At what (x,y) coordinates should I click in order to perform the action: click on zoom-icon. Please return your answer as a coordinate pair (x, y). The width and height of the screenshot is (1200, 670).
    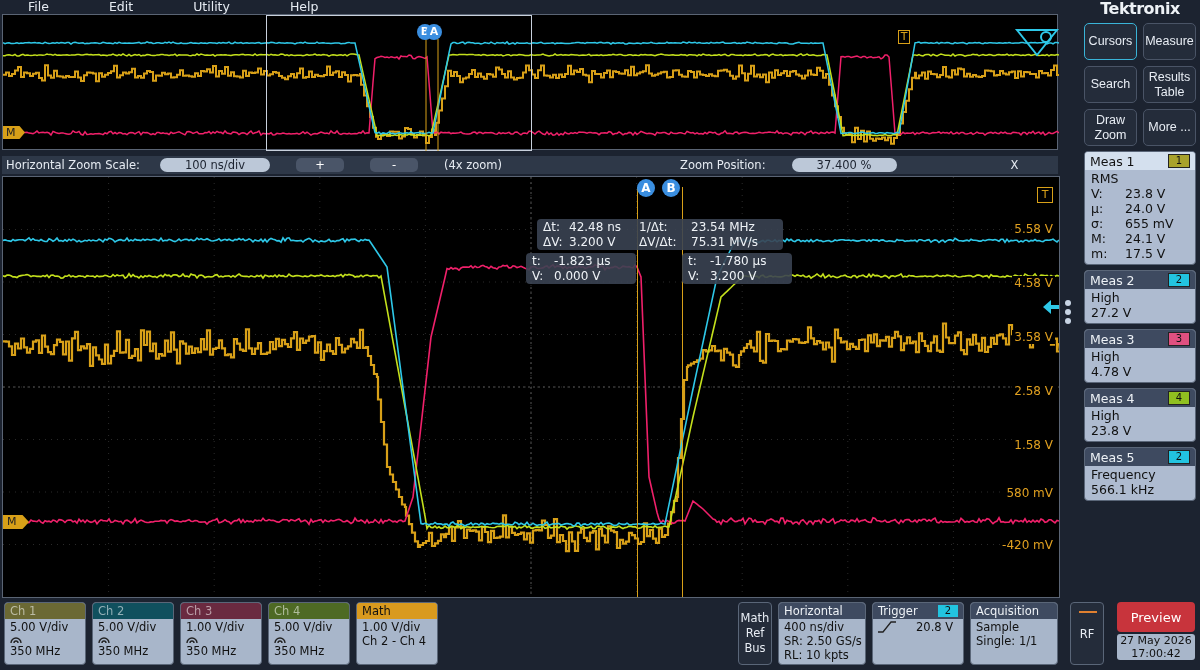
    Looking at the image, I should click on (1036, 43).